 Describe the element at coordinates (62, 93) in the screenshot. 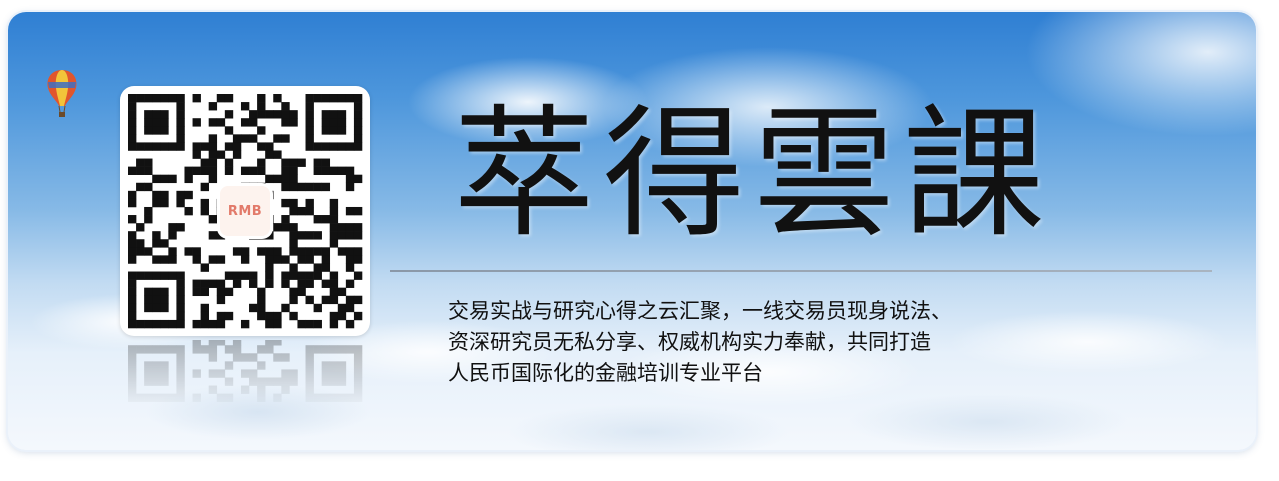

I see `hot-air-balloon-icon` at that location.